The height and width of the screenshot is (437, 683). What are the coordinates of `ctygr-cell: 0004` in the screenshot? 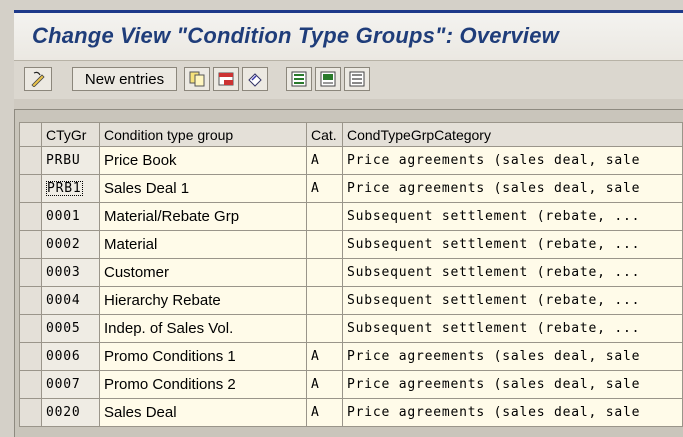 It's located at (70, 300).